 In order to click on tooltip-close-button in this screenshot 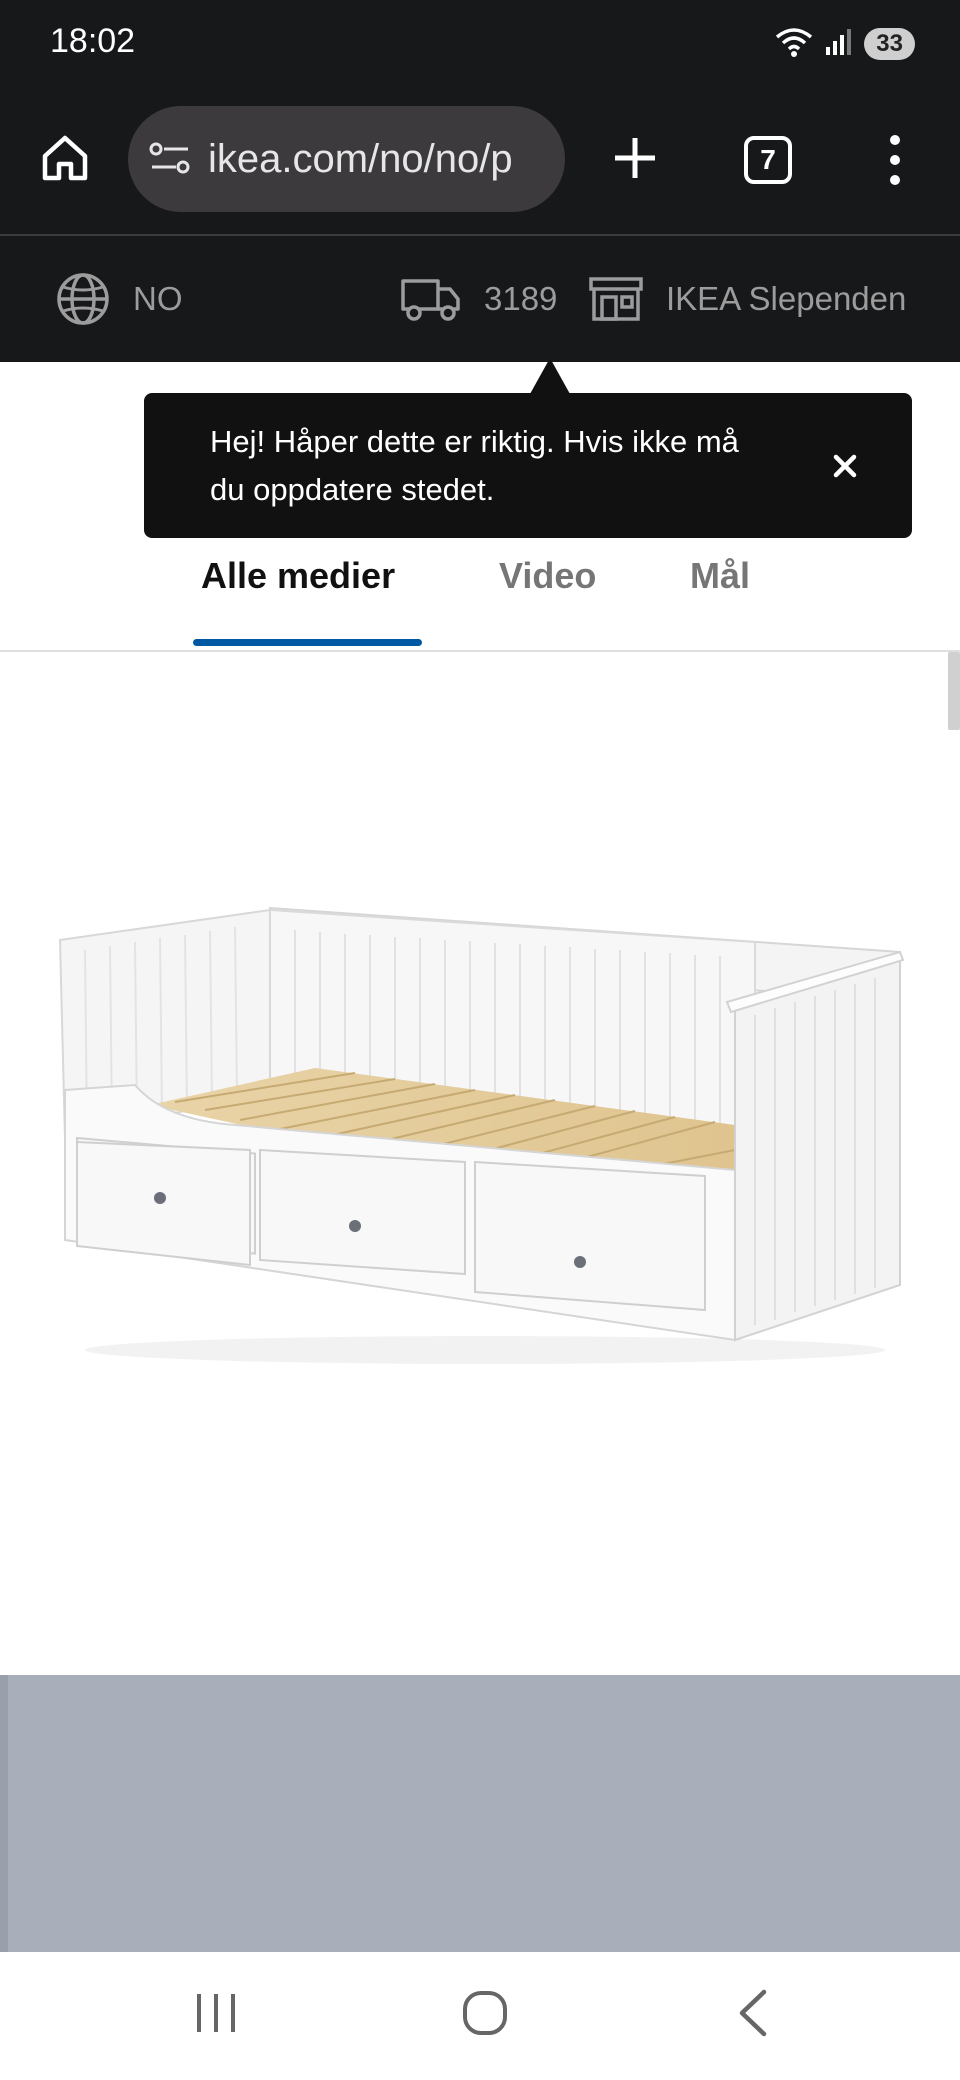, I will do `click(845, 468)`.